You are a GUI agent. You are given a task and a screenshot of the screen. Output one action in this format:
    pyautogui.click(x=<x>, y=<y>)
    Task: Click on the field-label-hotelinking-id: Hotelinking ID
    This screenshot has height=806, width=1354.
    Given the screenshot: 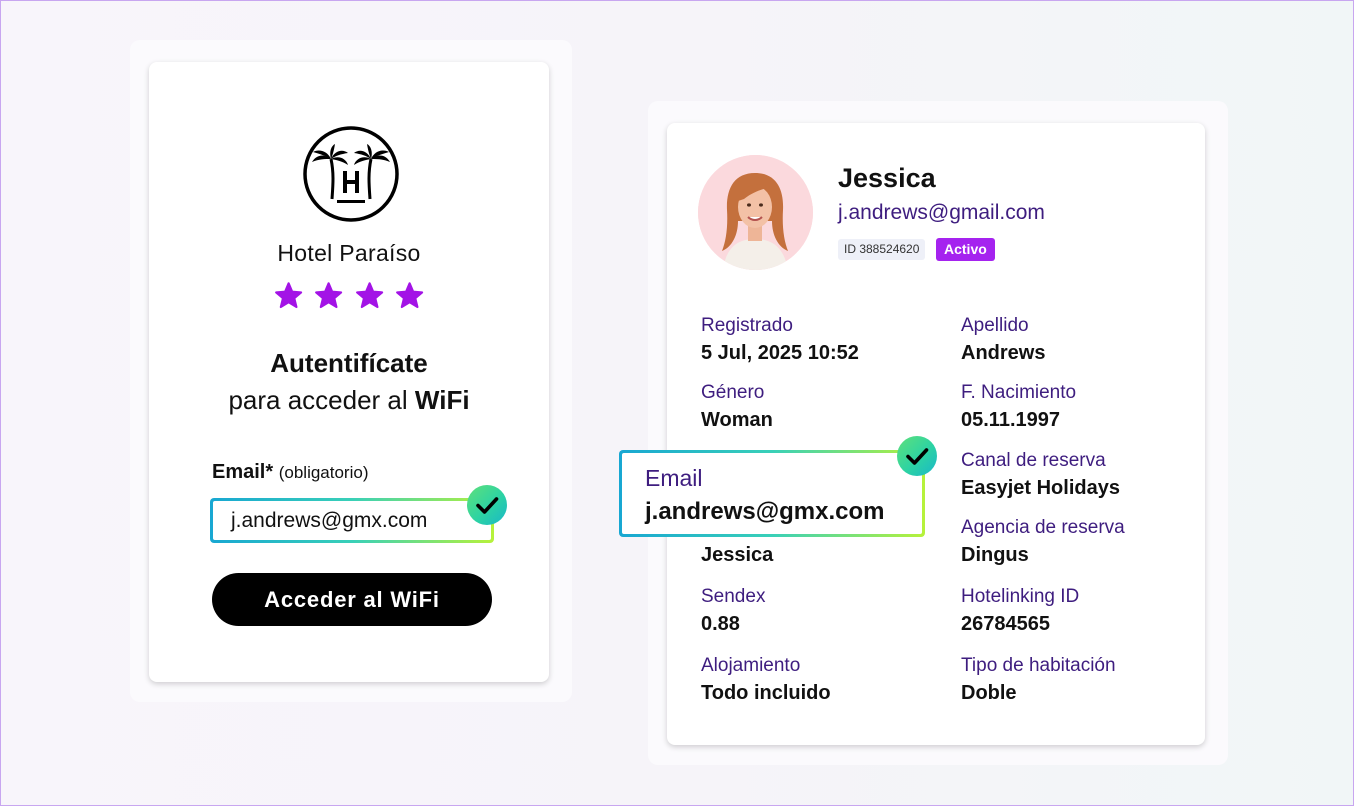 What is the action you would take?
    pyautogui.click(x=1020, y=596)
    